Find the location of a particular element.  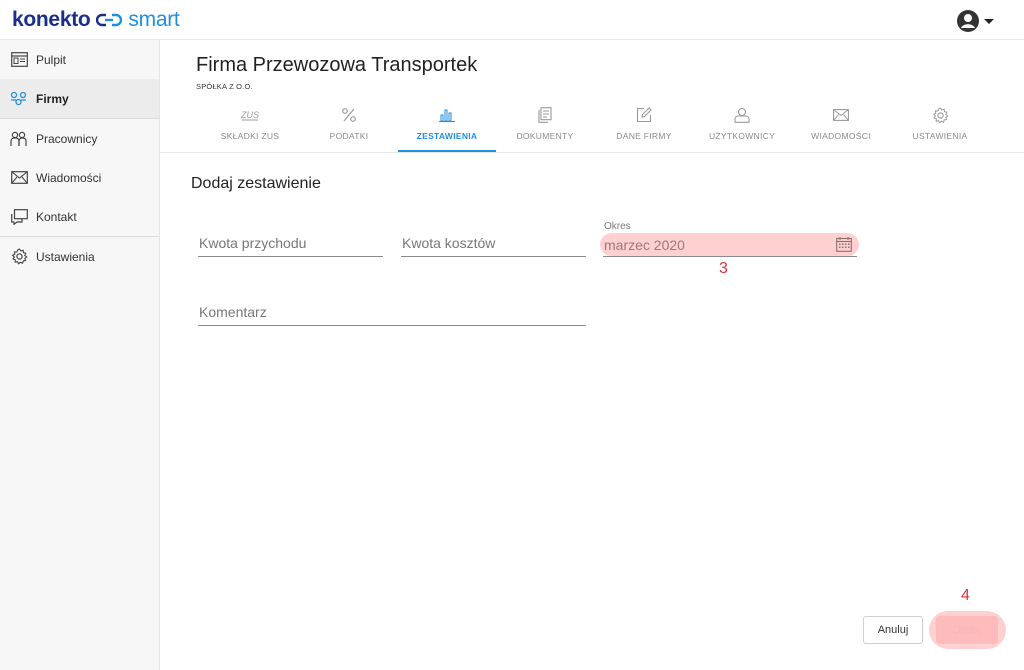

sidebar-item-label: Kontakt is located at coordinates (56, 216).